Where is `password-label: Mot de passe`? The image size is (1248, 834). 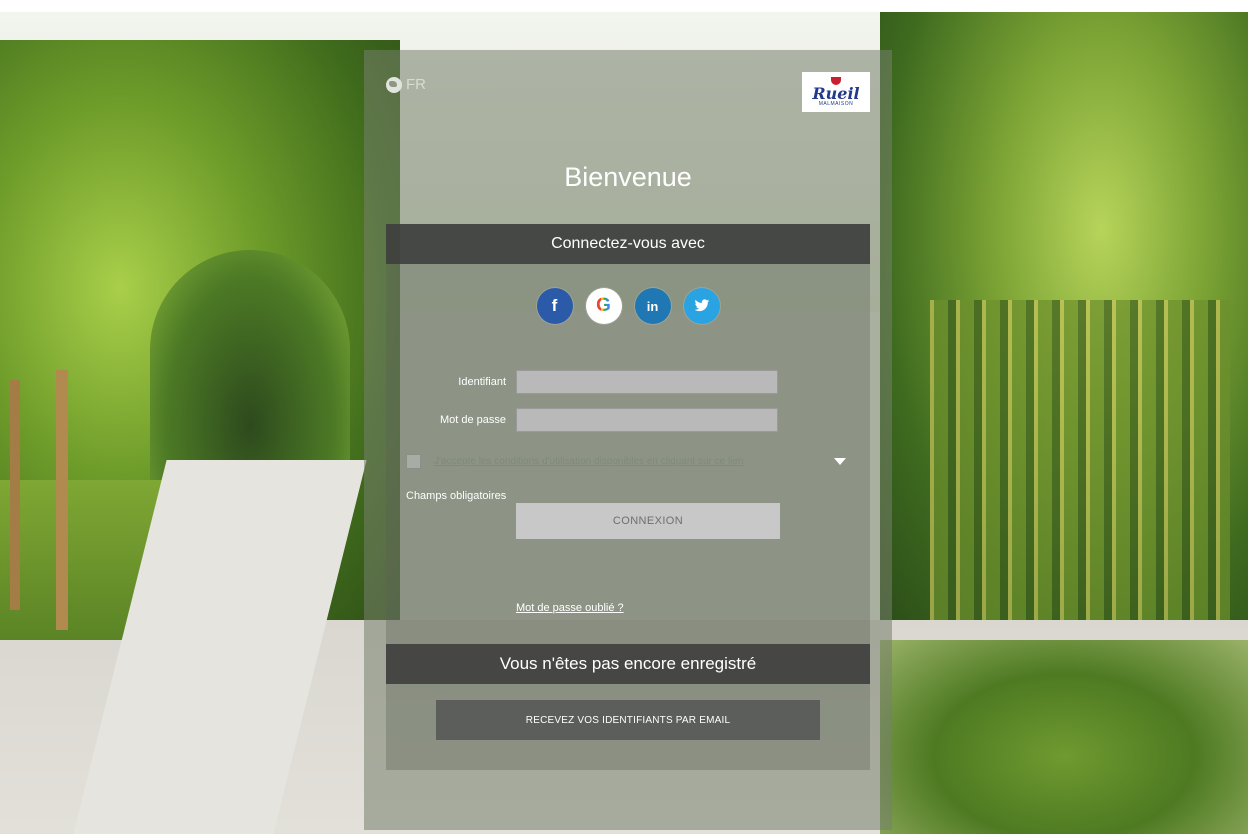 password-label: Mot de passe is located at coordinates (472, 420).